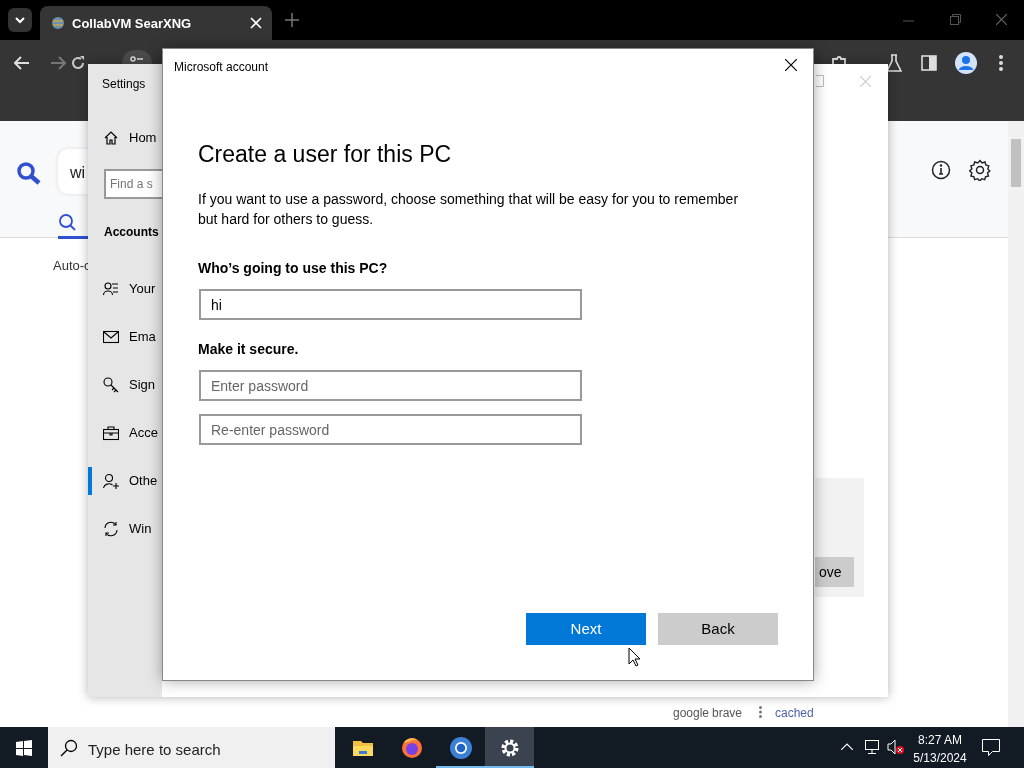  Describe the element at coordinates (940, 740) in the screenshot. I see `clock-time: 8:27 AM` at that location.